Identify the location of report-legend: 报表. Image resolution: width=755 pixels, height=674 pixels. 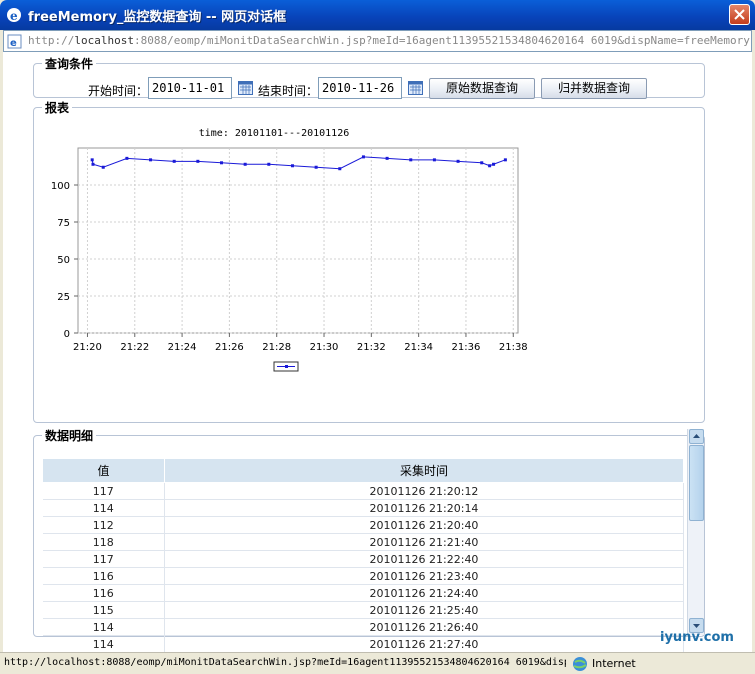
(57, 108).